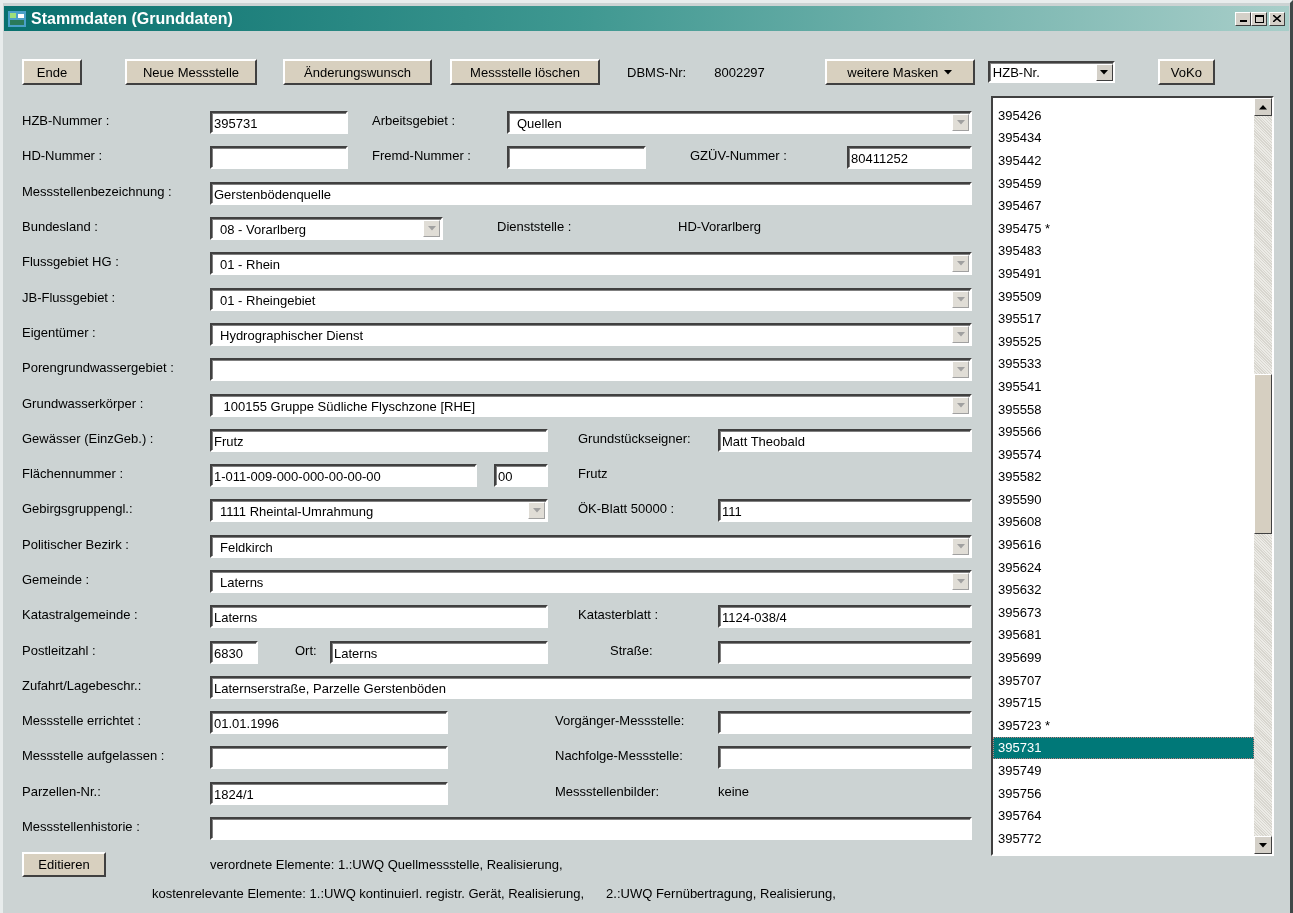 This screenshot has height=913, width=1293. What do you see at coordinates (63, 156) in the screenshot?
I see `field-label: HD-Nummer :` at bounding box center [63, 156].